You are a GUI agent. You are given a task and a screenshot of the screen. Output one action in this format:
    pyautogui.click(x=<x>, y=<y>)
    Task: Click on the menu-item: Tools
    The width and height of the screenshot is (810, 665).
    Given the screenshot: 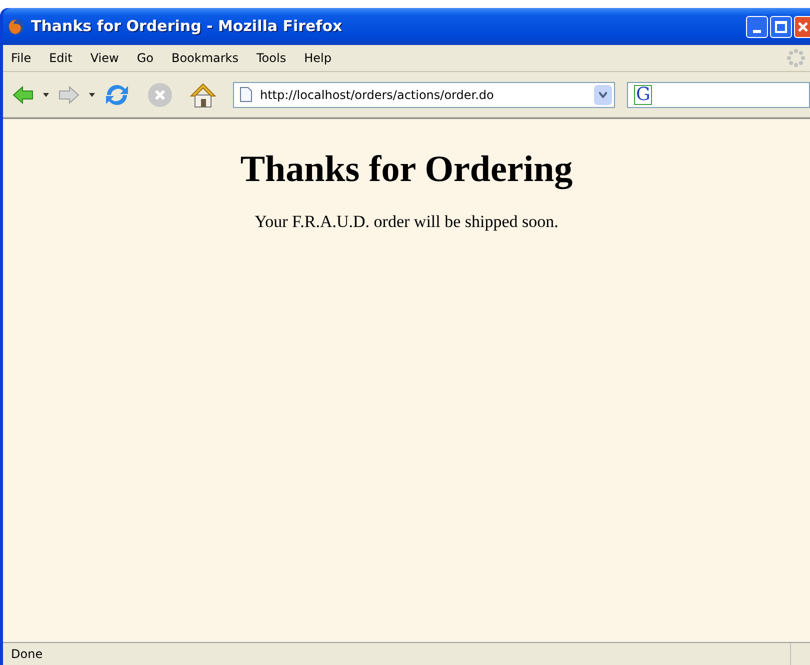 What is the action you would take?
    pyautogui.click(x=271, y=58)
    